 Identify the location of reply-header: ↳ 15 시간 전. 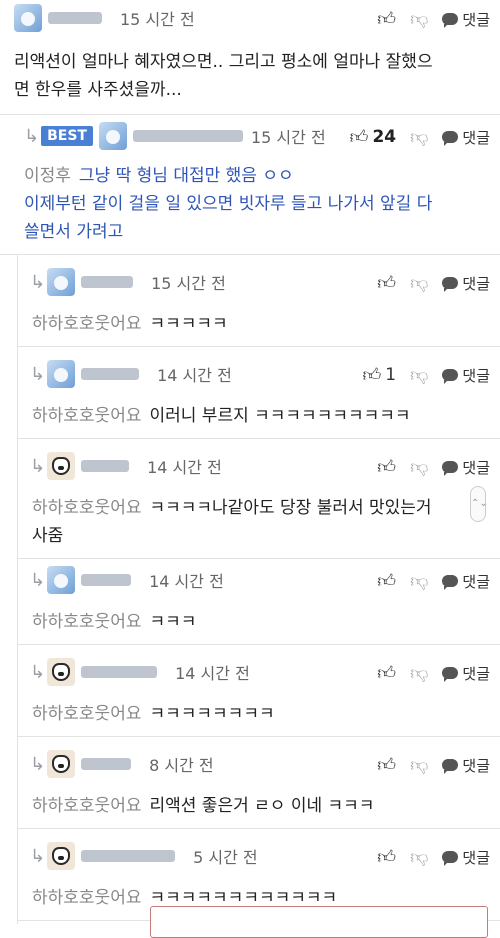
(128, 282).